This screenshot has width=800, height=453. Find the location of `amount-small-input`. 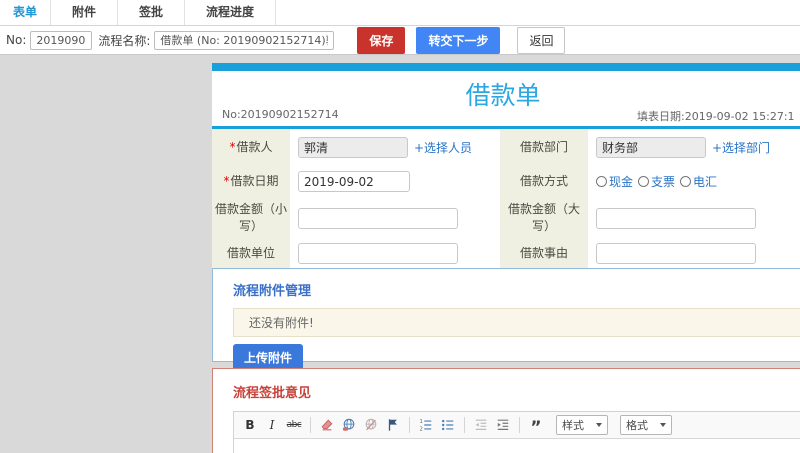

amount-small-input is located at coordinates (378, 218).